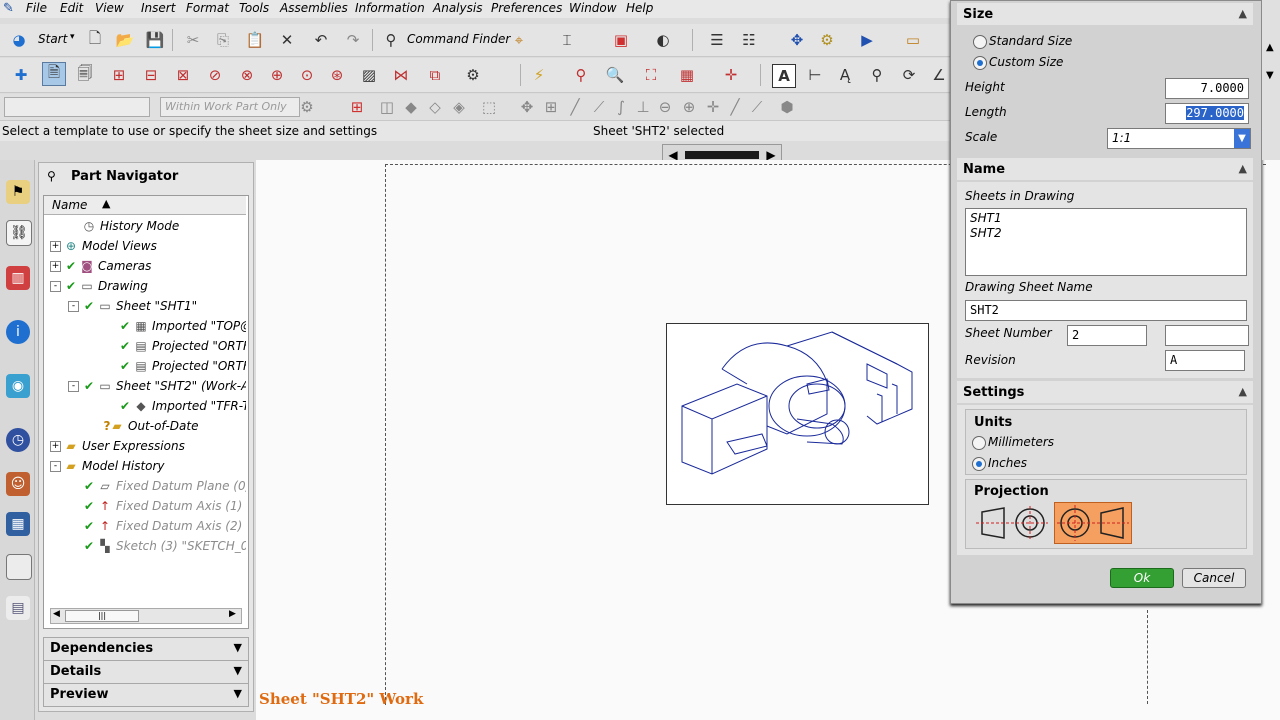  What do you see at coordinates (877, 75) in the screenshot?
I see `zoom-icon: ⚲` at bounding box center [877, 75].